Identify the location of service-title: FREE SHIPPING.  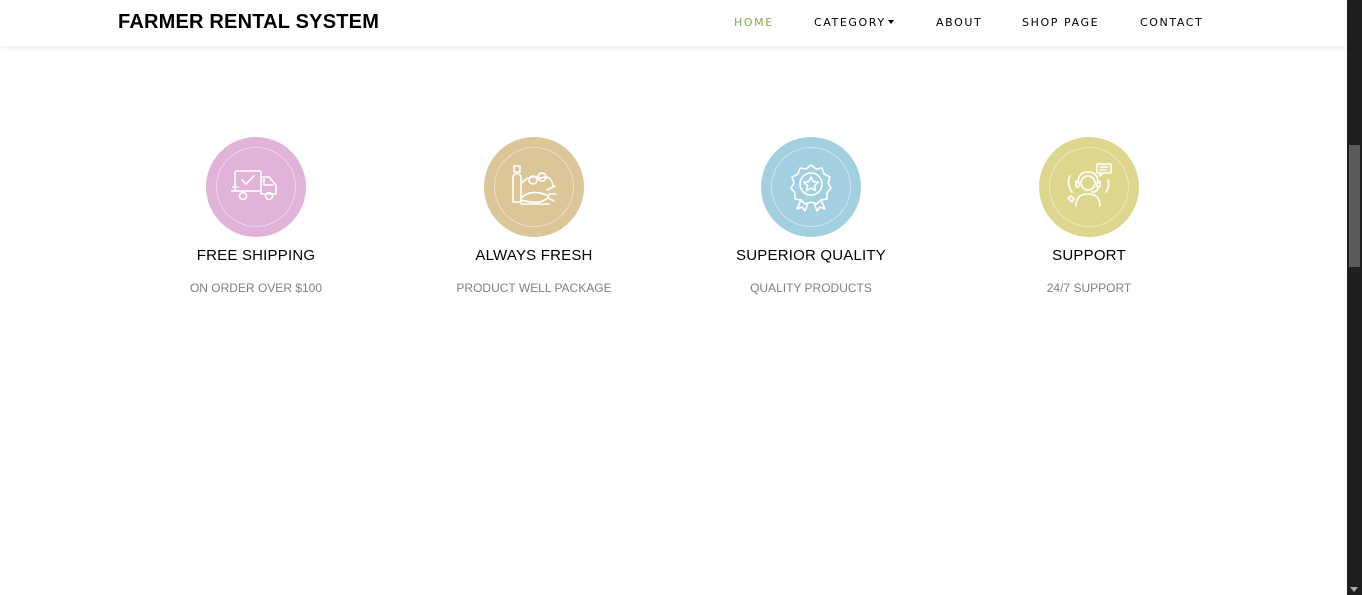
(256, 255).